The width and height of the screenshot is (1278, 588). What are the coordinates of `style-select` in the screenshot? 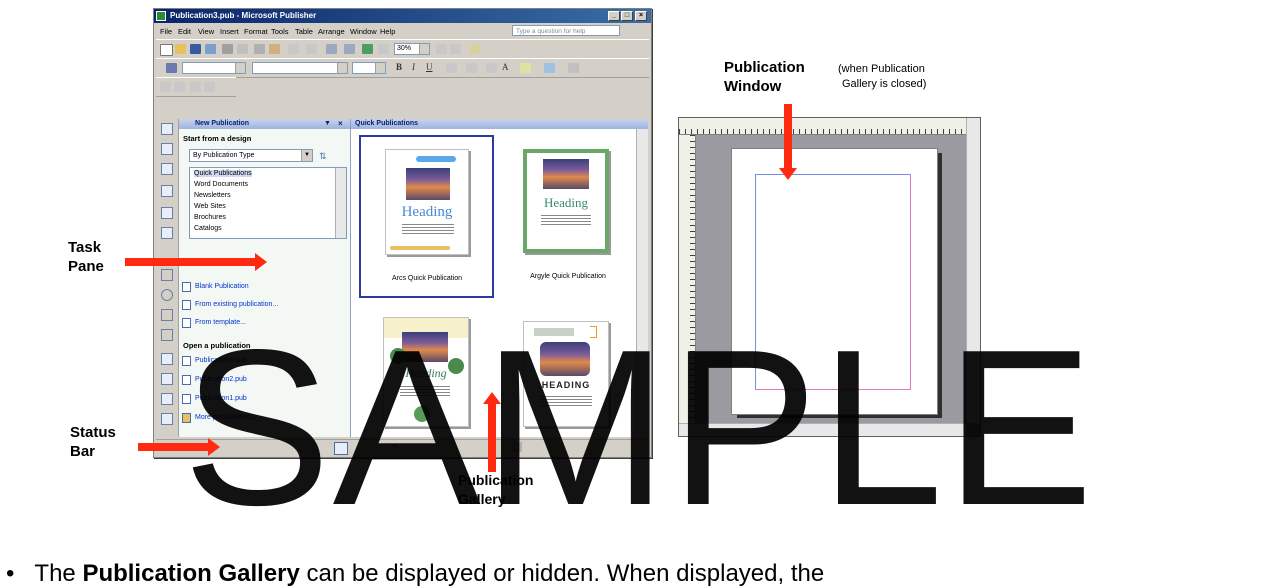 It's located at (214, 68).